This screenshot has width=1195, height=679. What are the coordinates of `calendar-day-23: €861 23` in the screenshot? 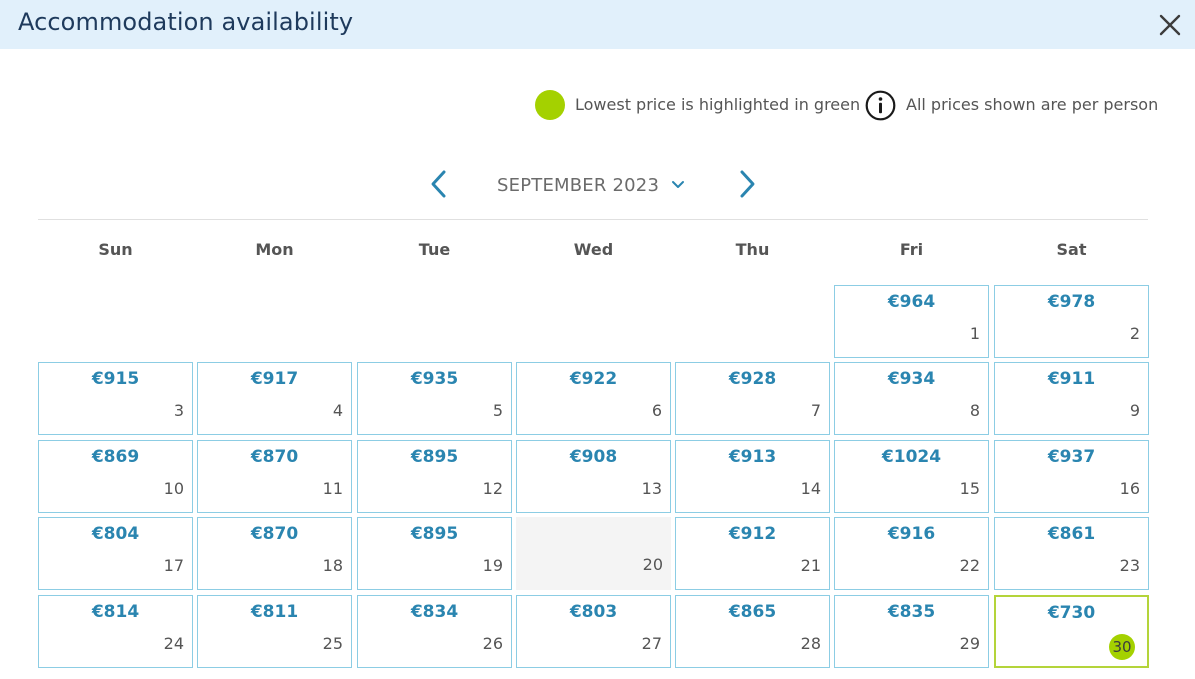 It's located at (1071, 553).